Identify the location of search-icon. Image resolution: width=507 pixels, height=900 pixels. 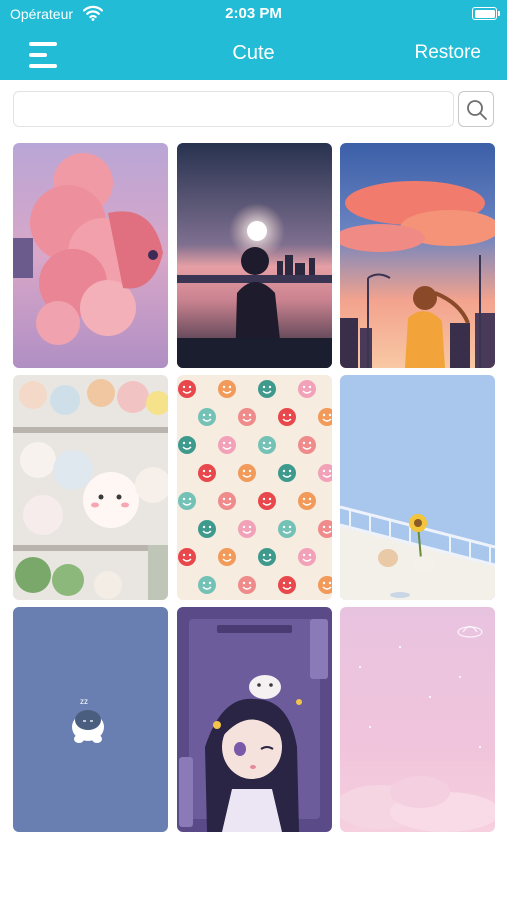
(477, 110).